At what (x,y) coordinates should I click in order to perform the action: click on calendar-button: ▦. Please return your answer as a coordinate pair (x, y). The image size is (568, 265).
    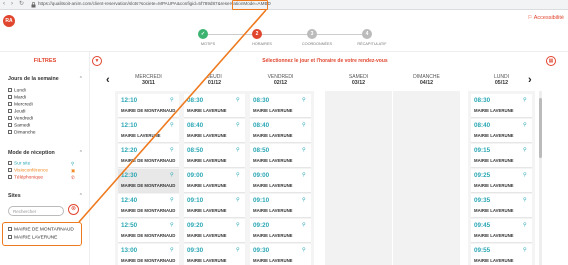
    Looking at the image, I should click on (551, 61).